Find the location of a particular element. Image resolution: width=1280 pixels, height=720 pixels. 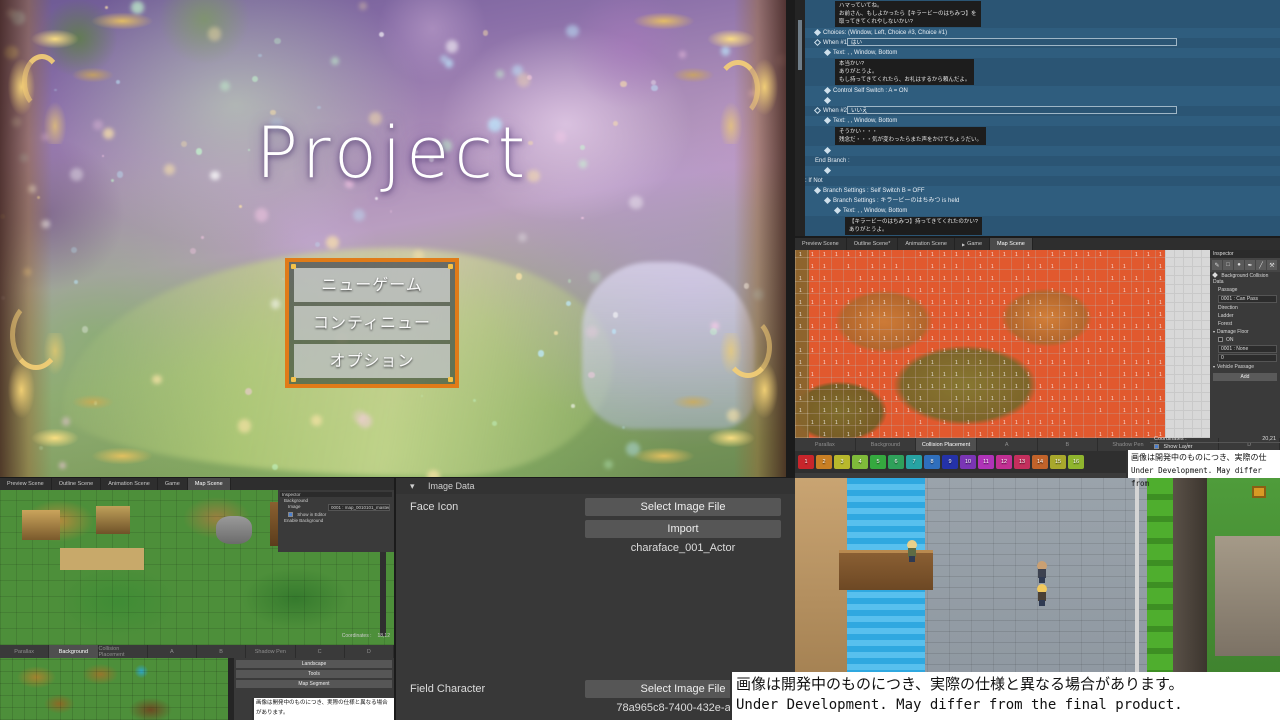

event-text-content: 本当かい? ありがとうよ。 もし持ってきてくれたら、お礼はするから頼んだよ。 is located at coordinates (905, 72).